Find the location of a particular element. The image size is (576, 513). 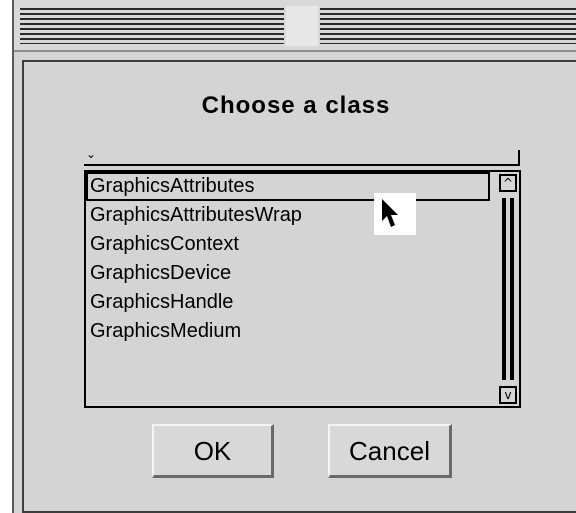

chevron-down-icon: ⌄ is located at coordinates (91, 154).